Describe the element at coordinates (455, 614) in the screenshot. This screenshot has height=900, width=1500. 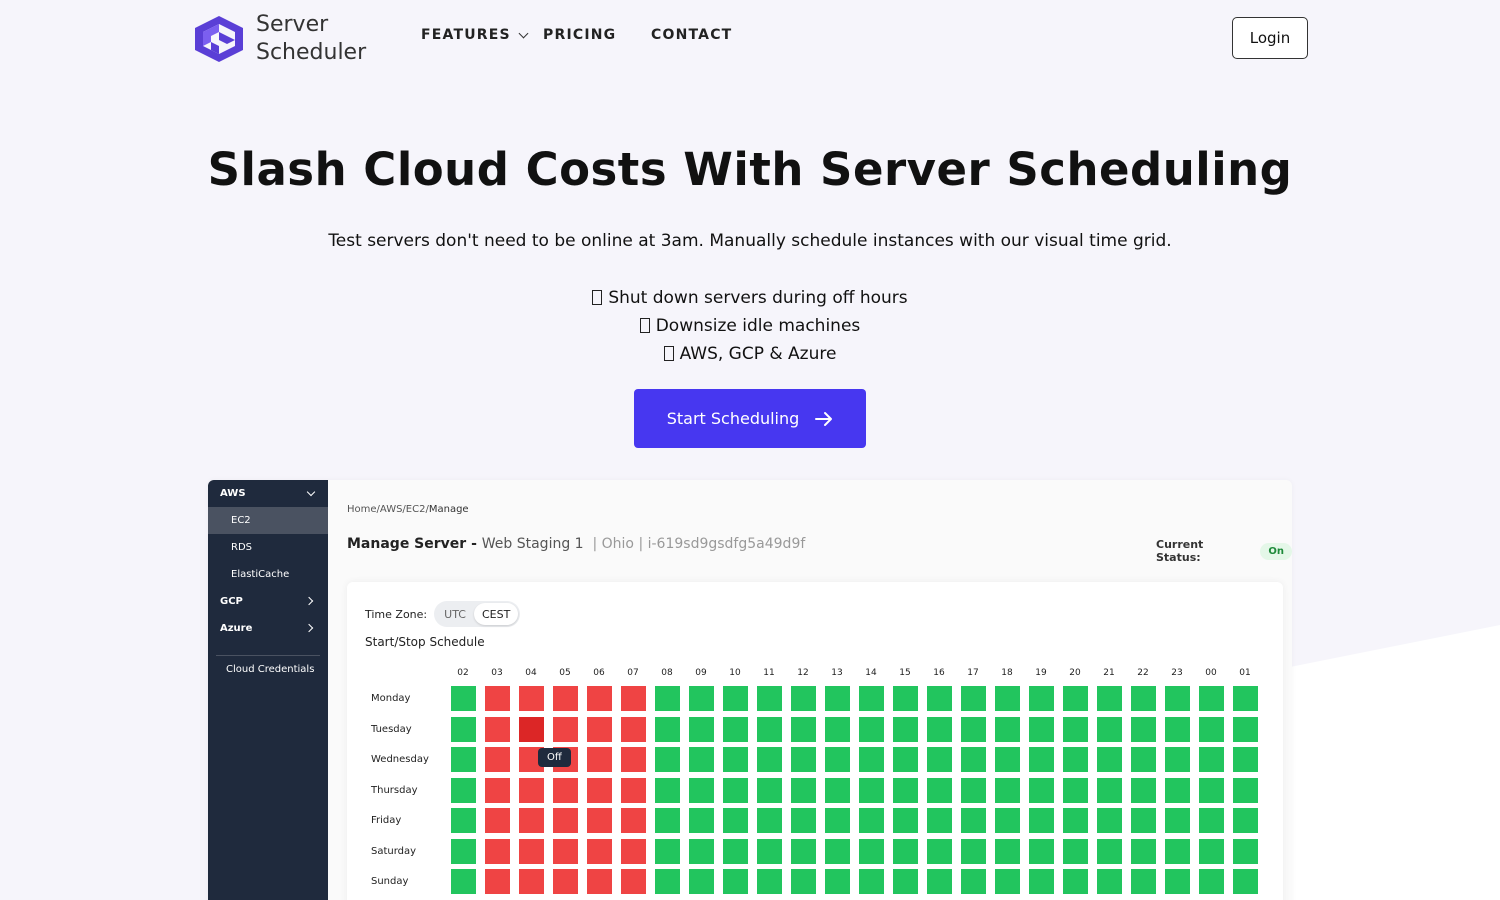
I see `timezone-option-utc: UTC` at that location.